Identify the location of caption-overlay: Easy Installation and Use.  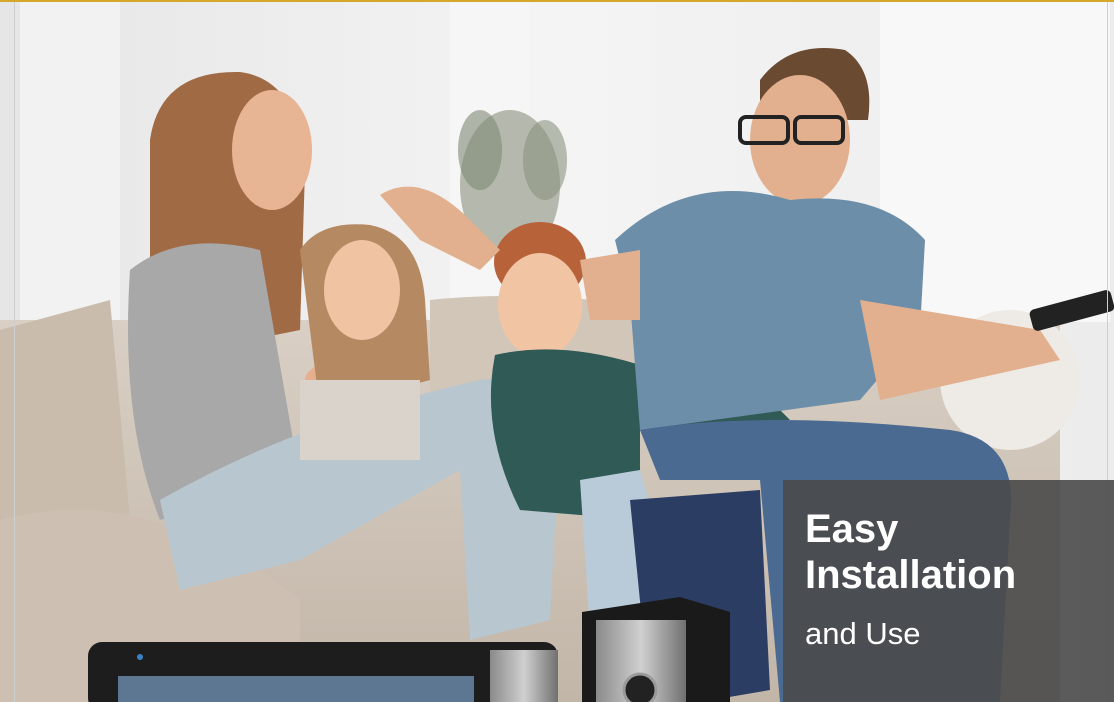
(948, 591).